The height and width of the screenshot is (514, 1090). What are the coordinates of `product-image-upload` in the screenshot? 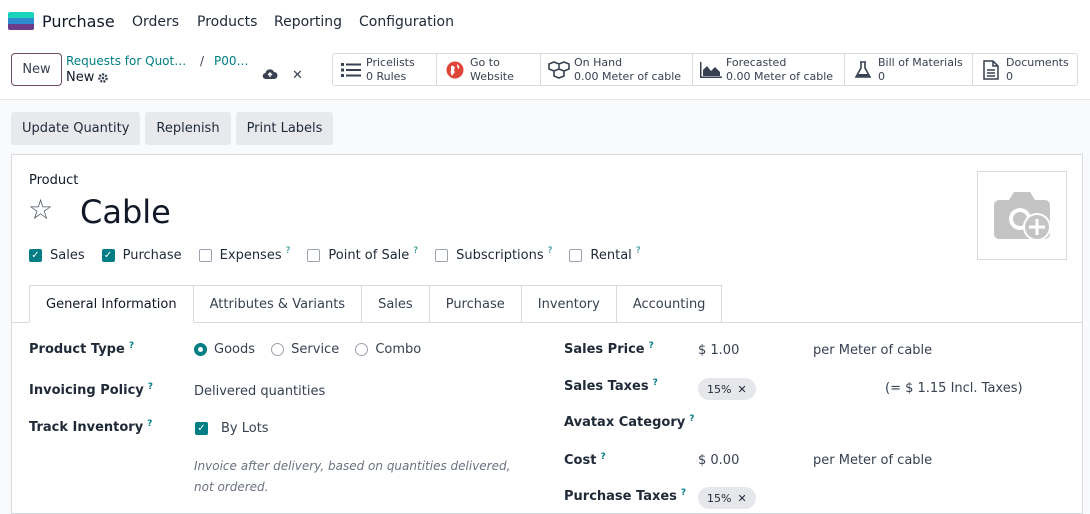 It's located at (1022, 215).